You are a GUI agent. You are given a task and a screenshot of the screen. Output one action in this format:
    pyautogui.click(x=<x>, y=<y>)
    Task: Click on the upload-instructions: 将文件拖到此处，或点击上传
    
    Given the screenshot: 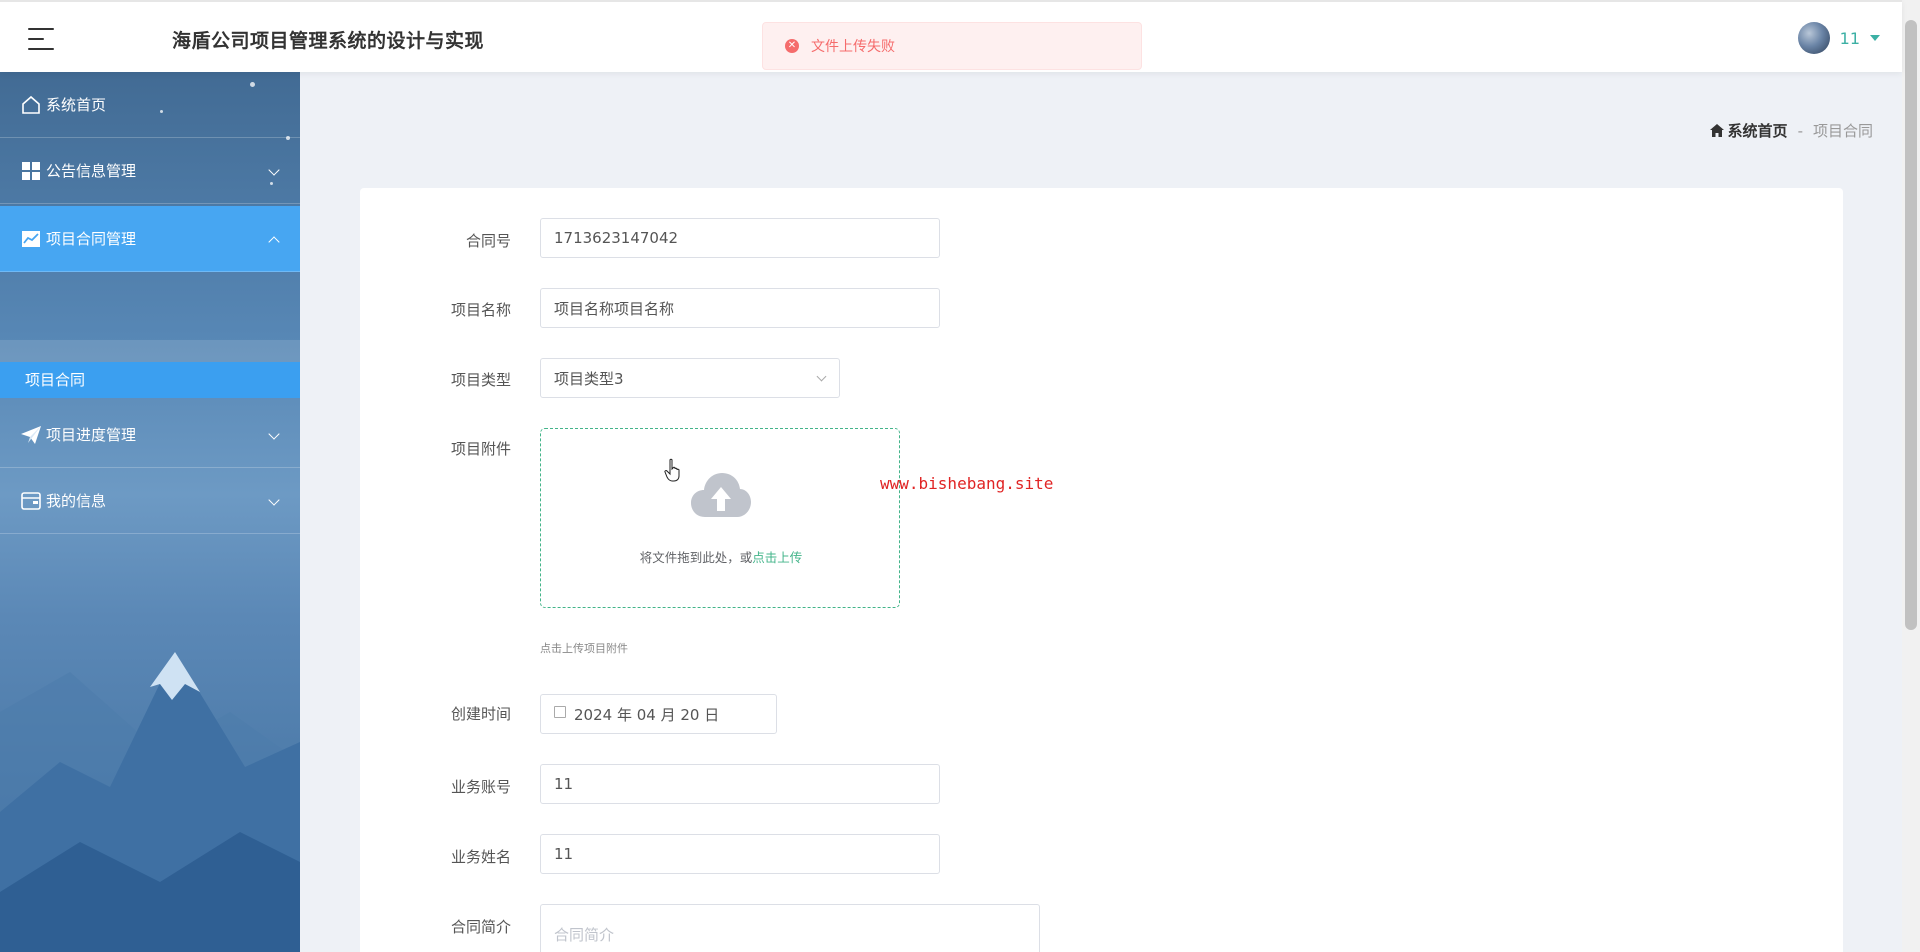 What is the action you would take?
    pyautogui.click(x=721, y=556)
    